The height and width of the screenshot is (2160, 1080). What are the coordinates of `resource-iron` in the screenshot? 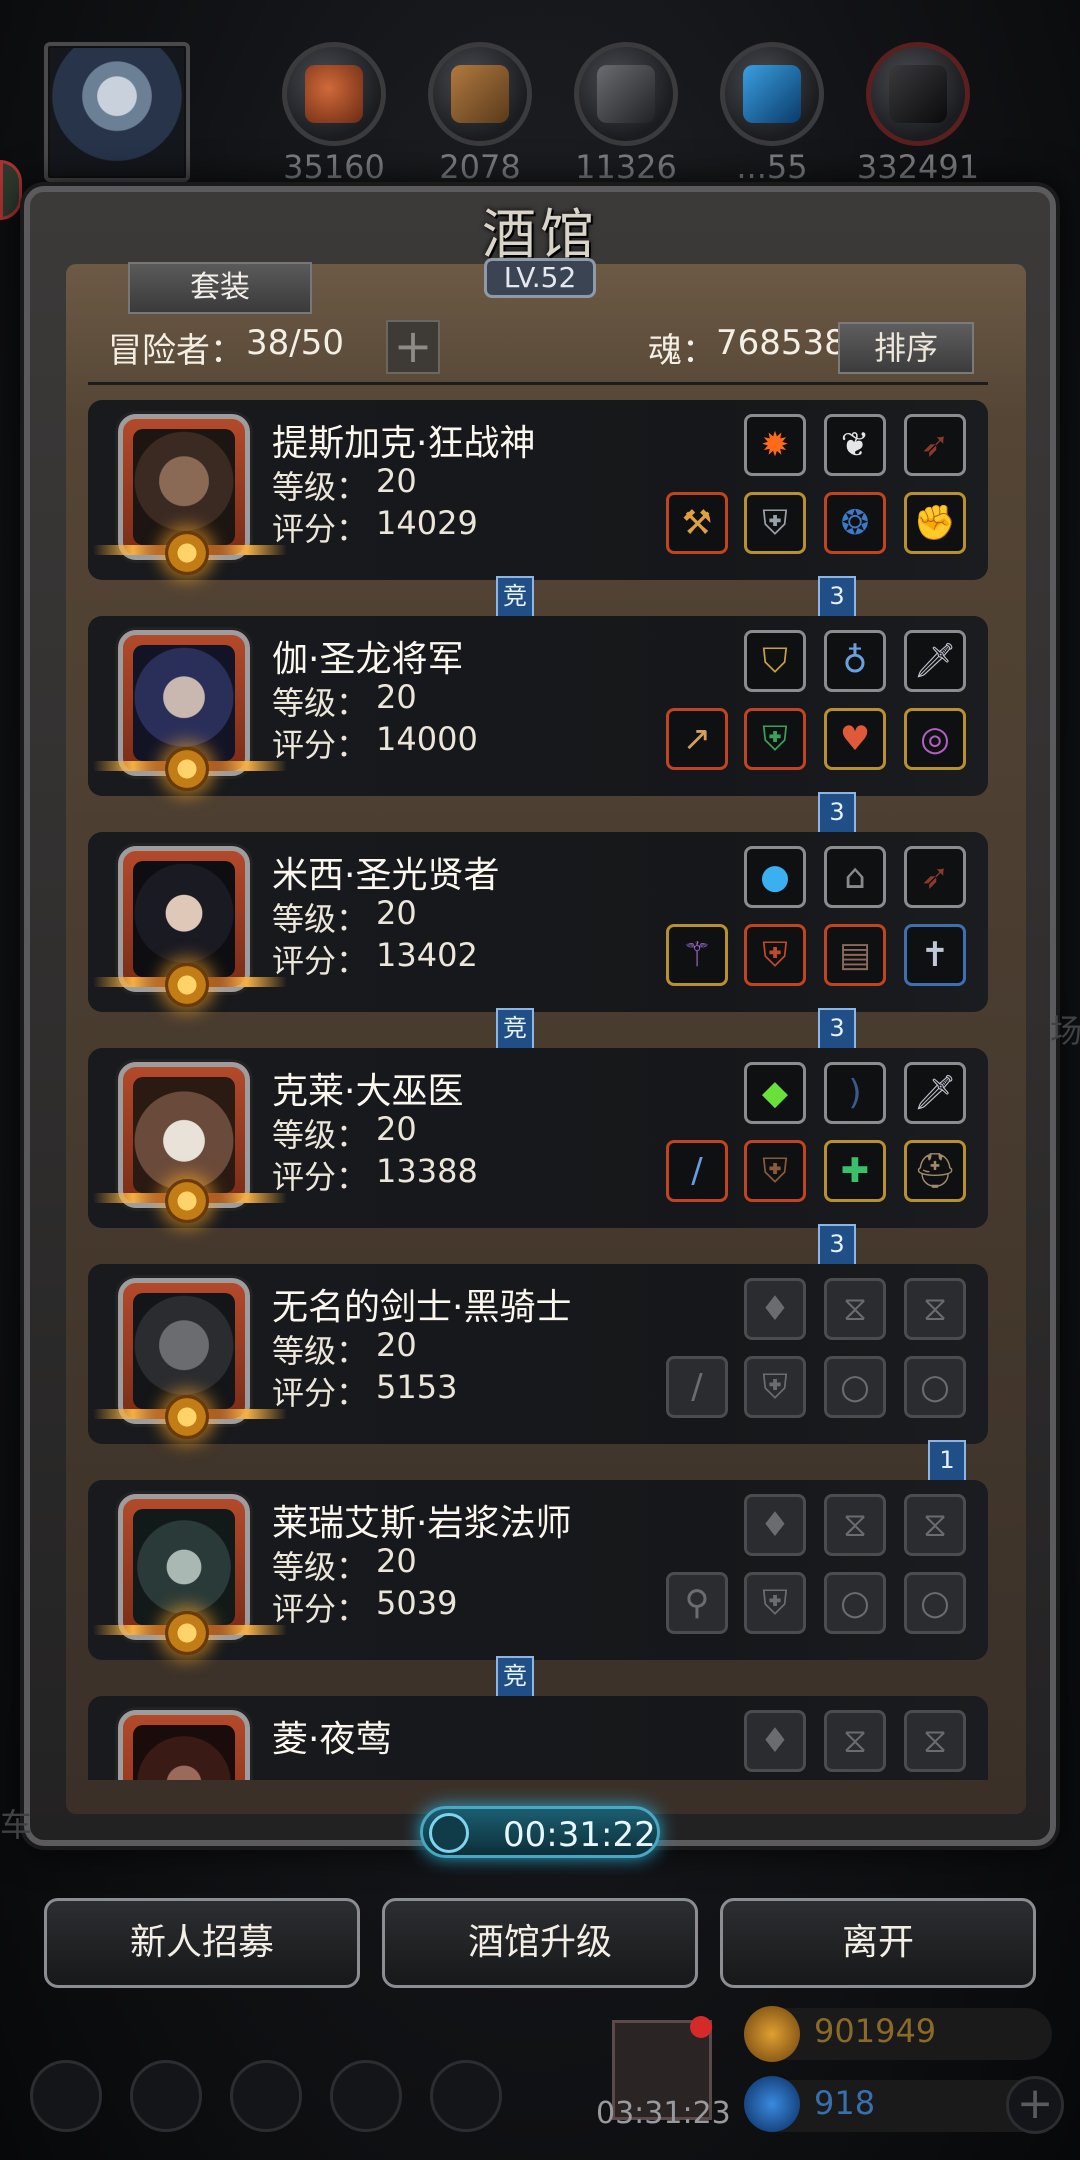 It's located at (626, 94).